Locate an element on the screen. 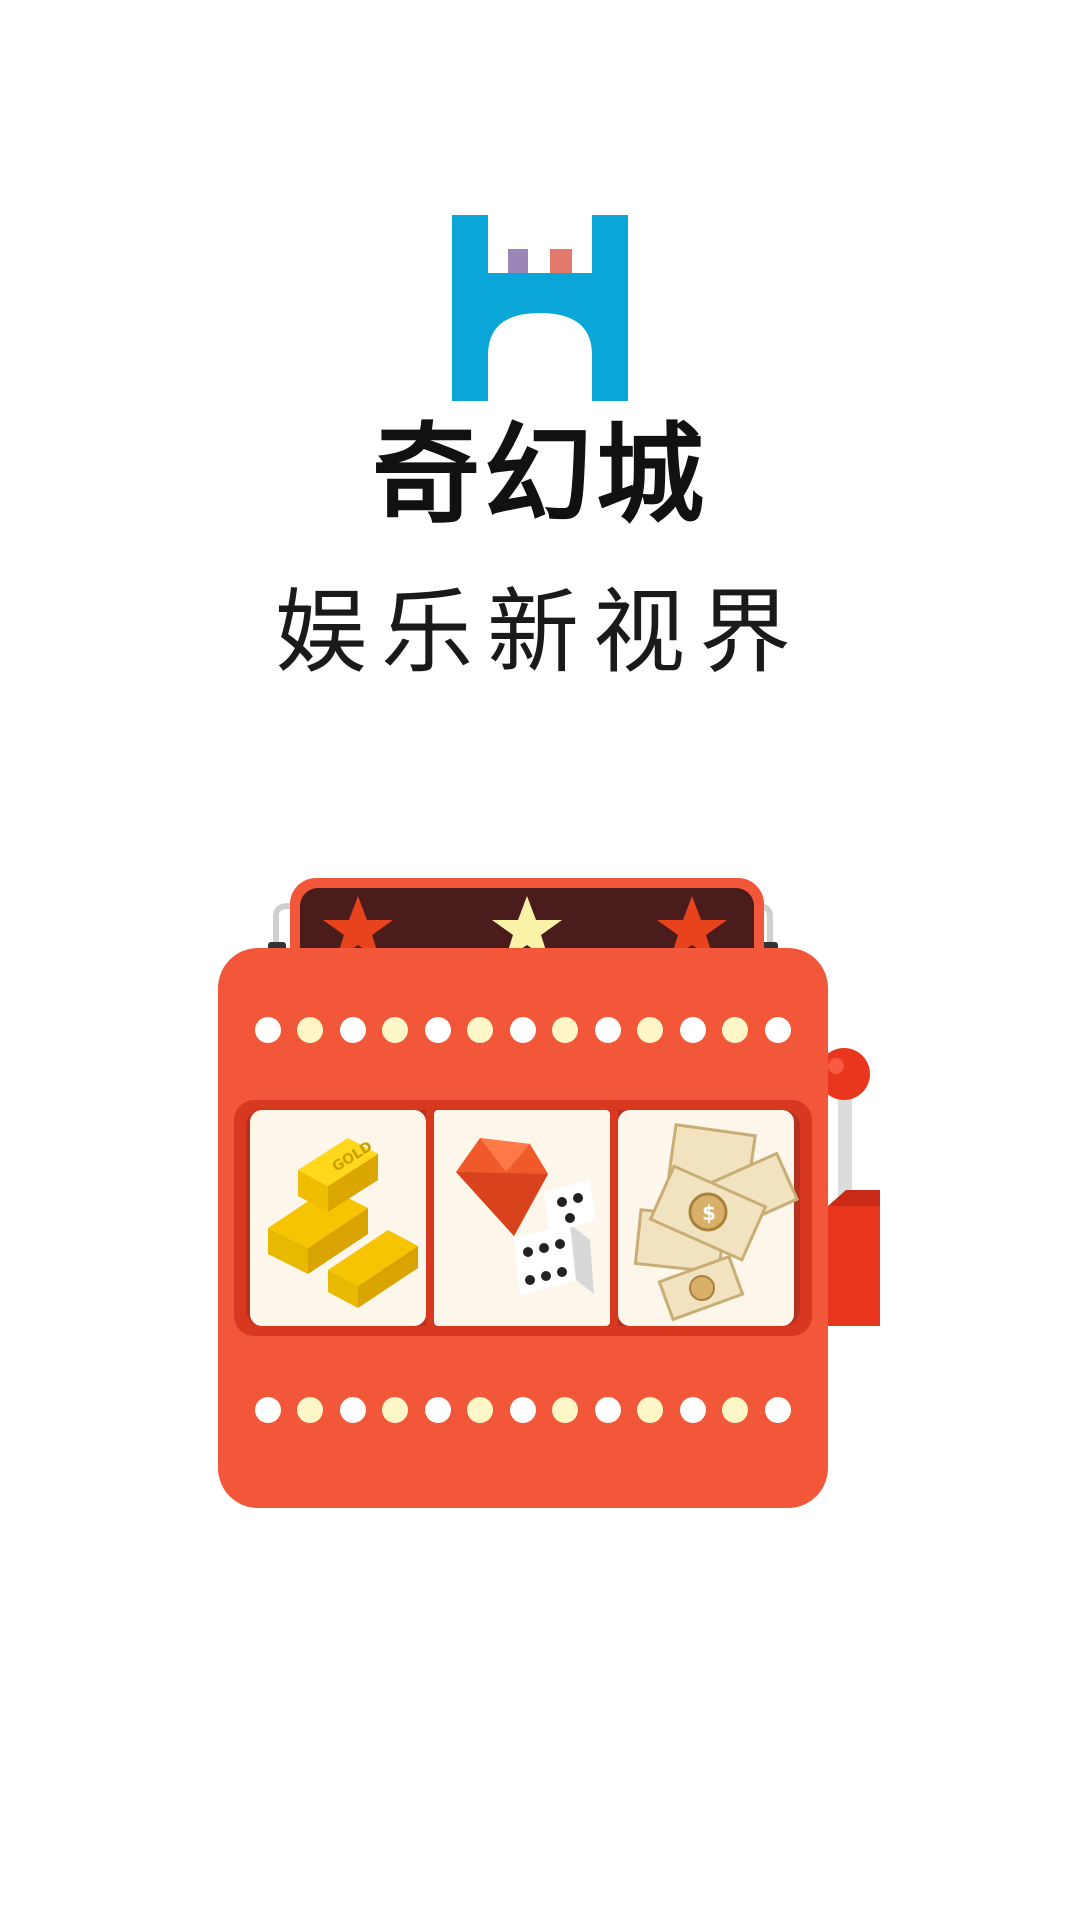  gold-bars-icon: GOLD is located at coordinates (338, 1218).